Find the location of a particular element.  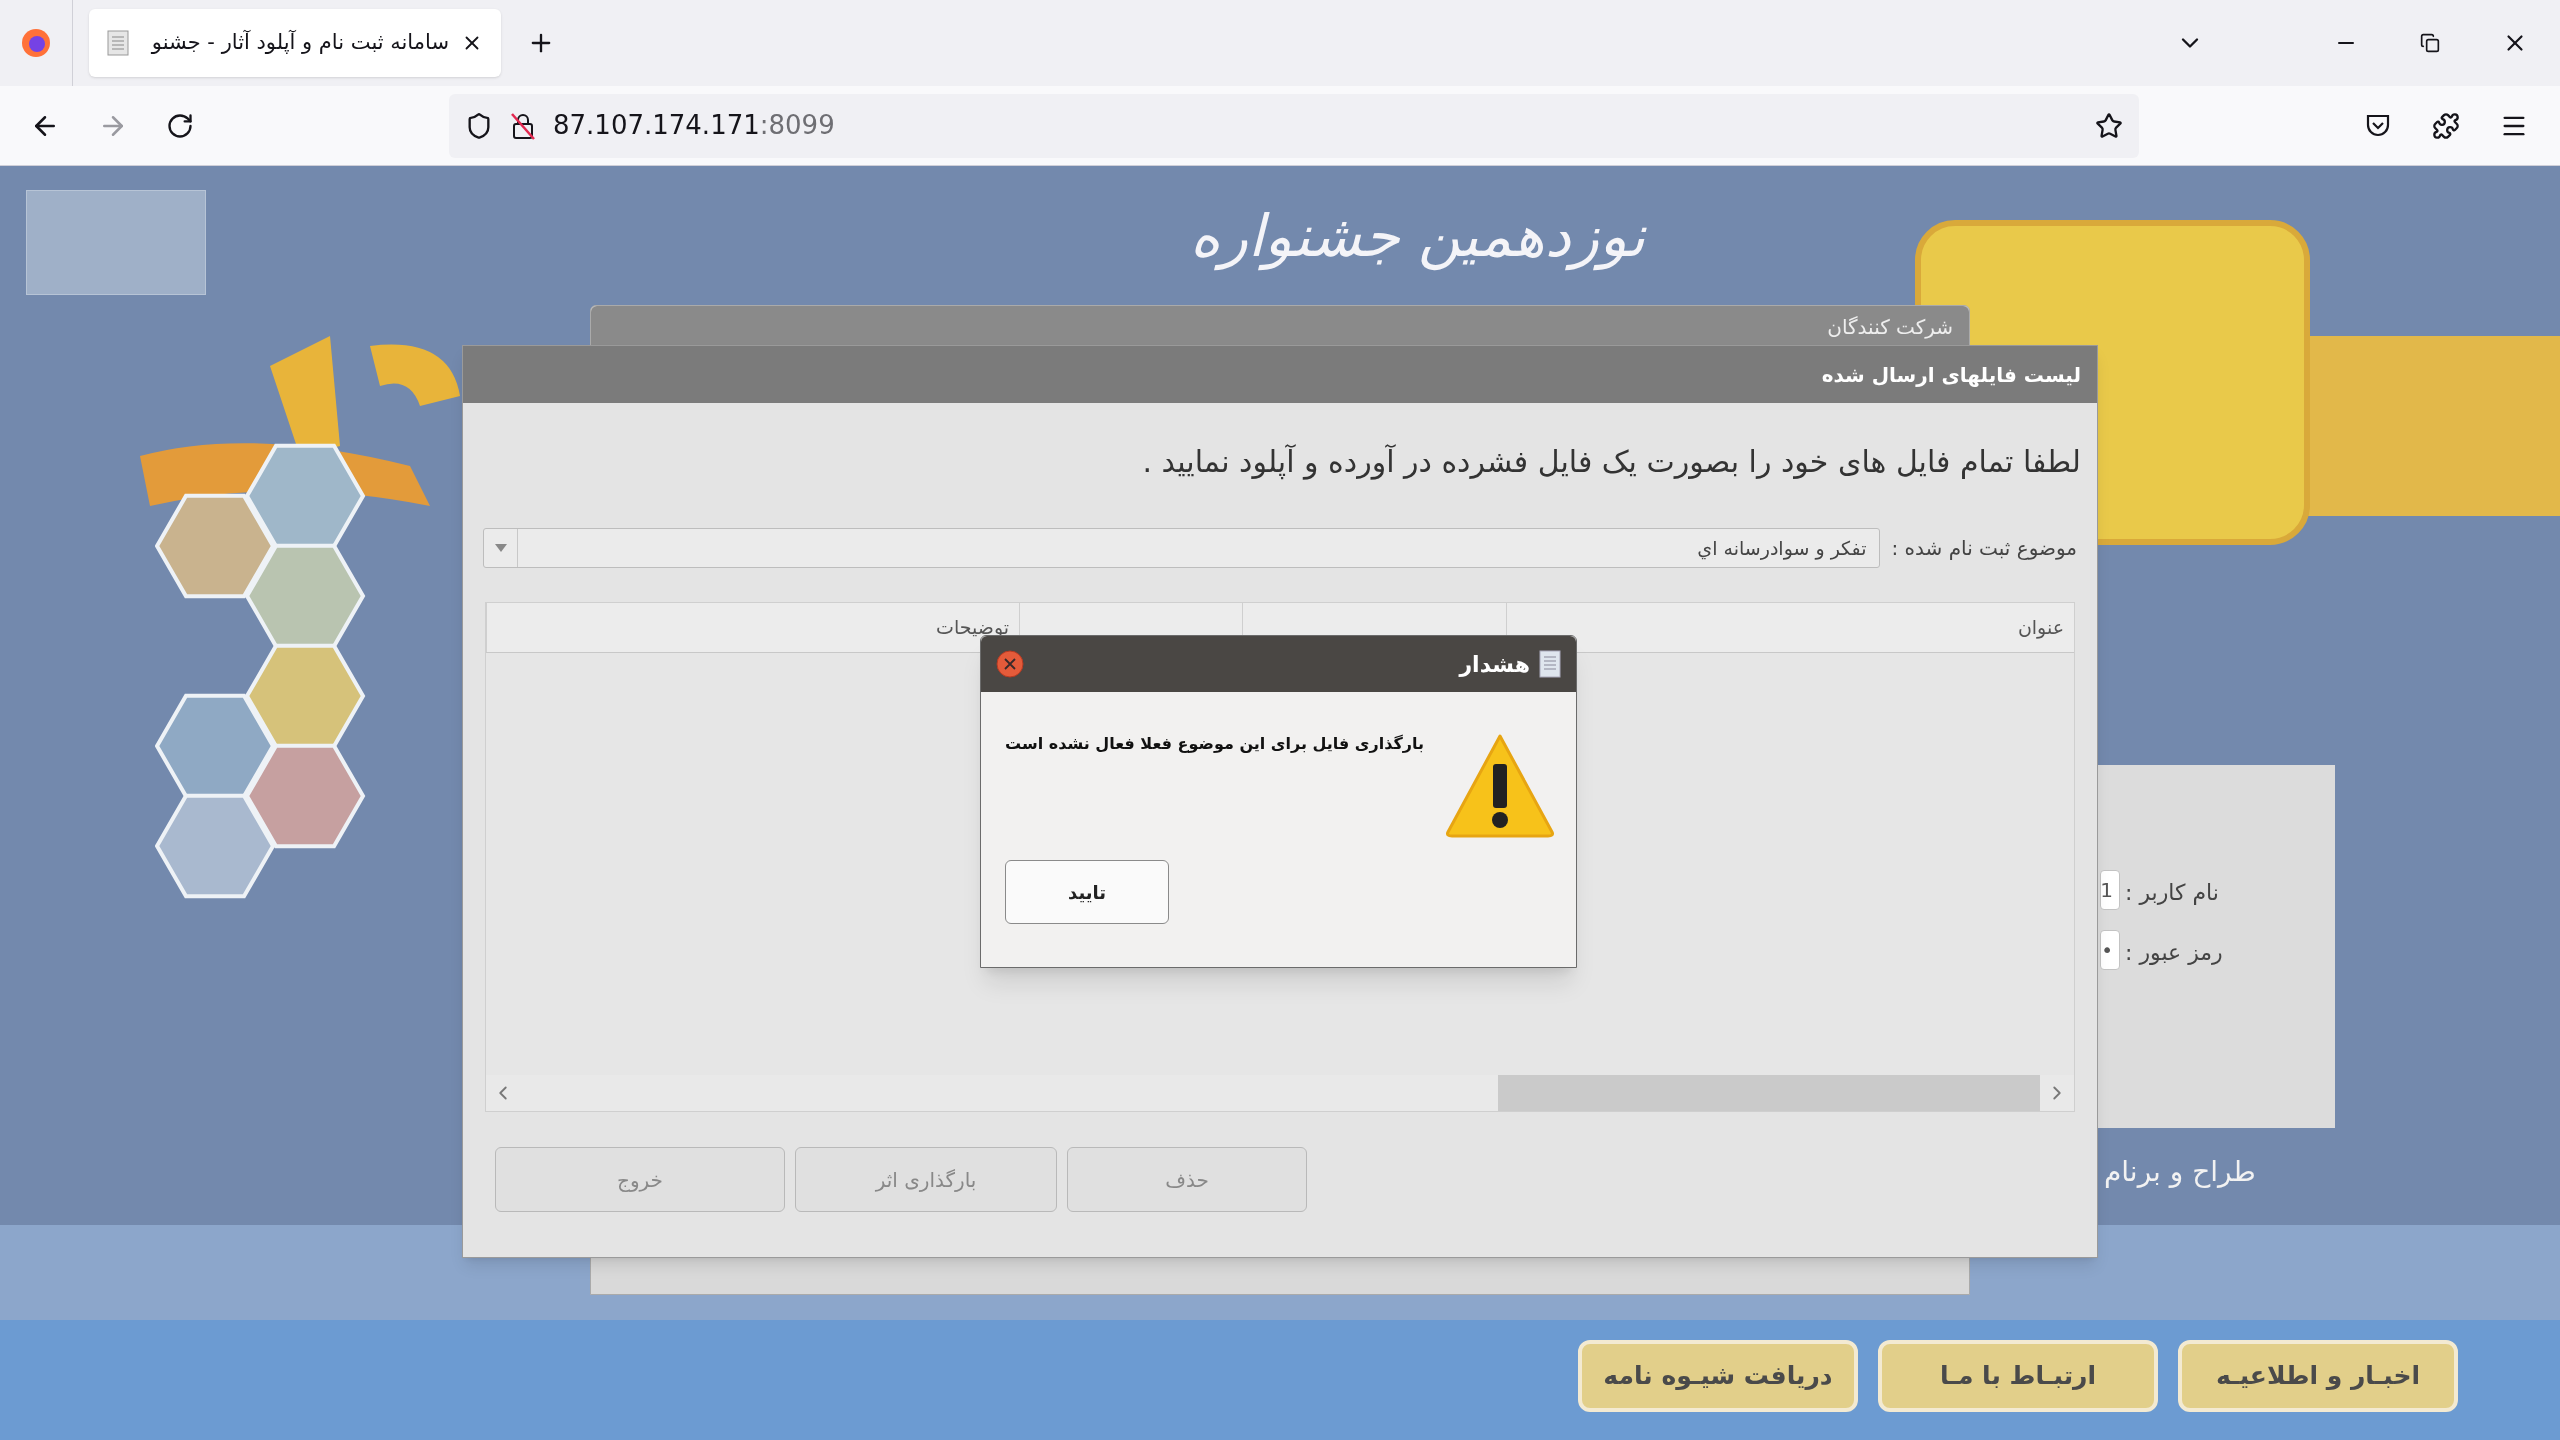

credit-text: طراح و برنام is located at coordinates (2180, 1172).